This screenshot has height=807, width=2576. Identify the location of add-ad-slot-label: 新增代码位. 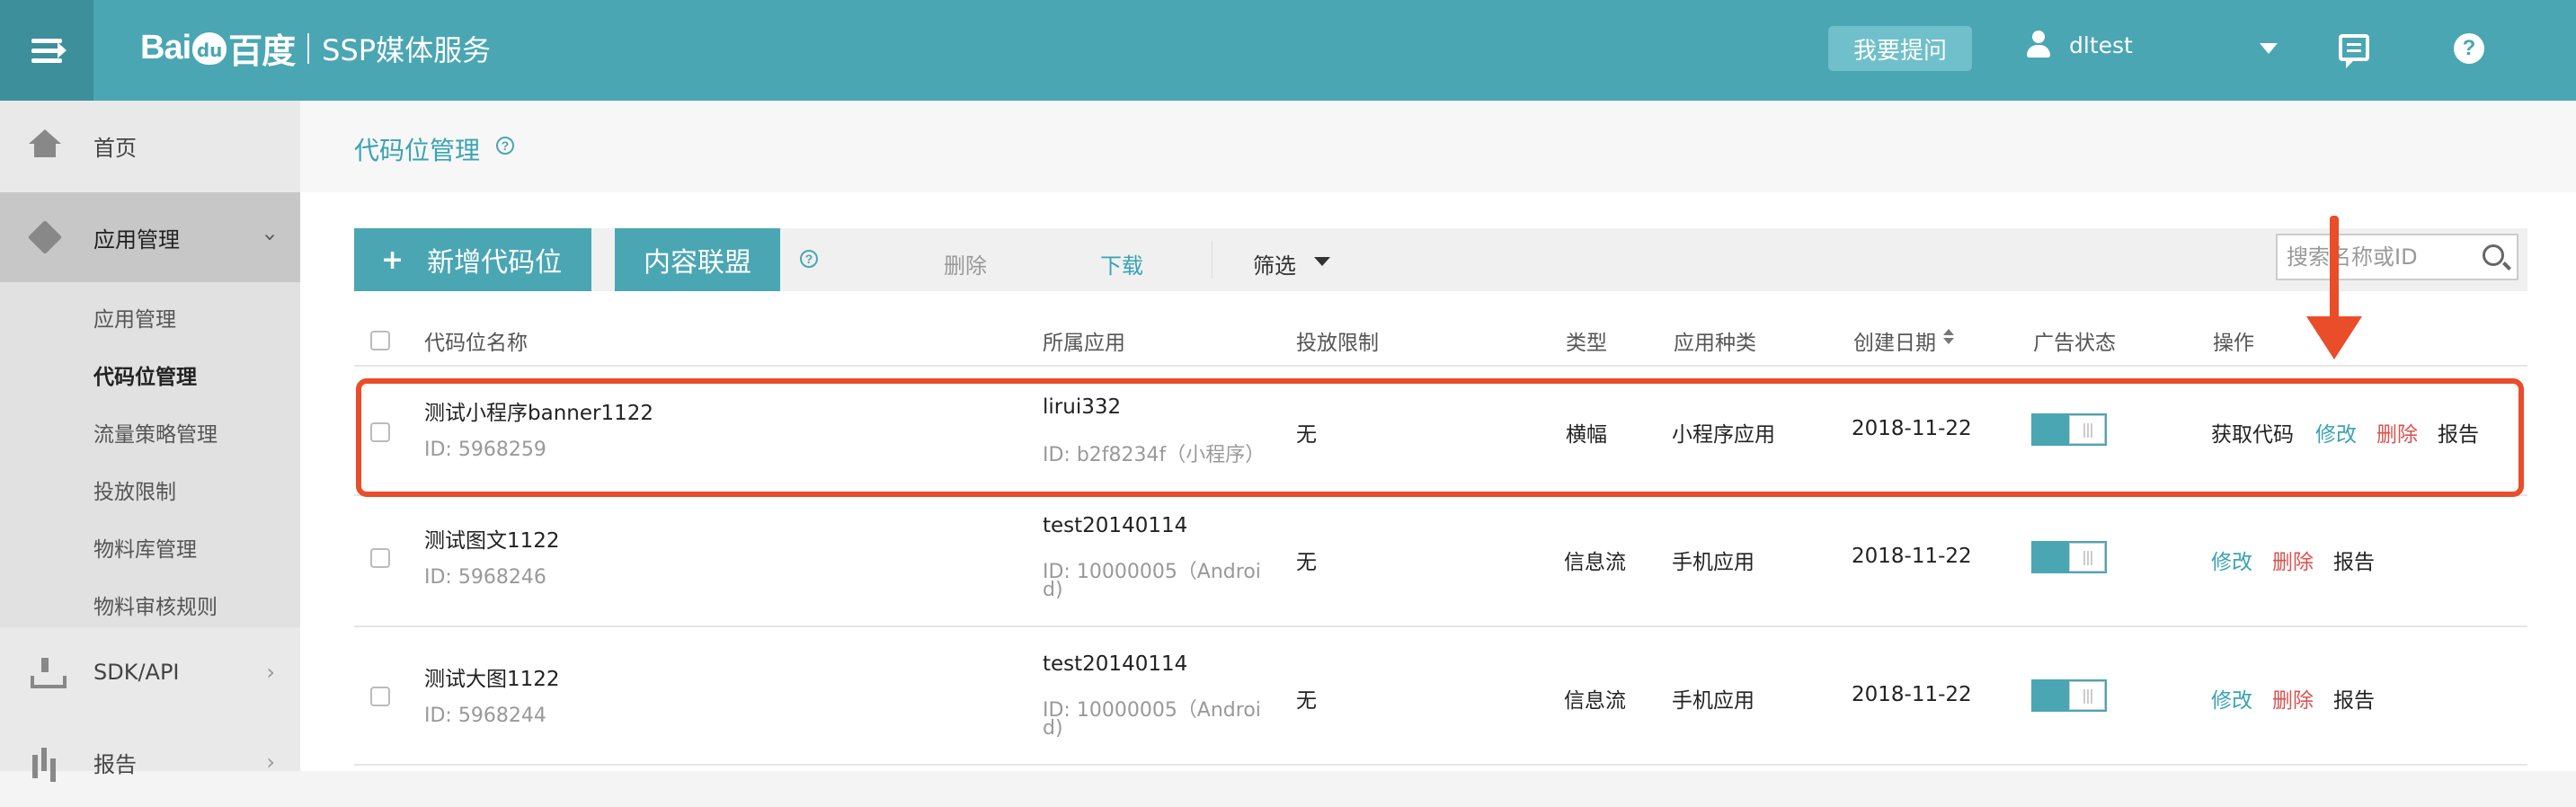
(495, 263).